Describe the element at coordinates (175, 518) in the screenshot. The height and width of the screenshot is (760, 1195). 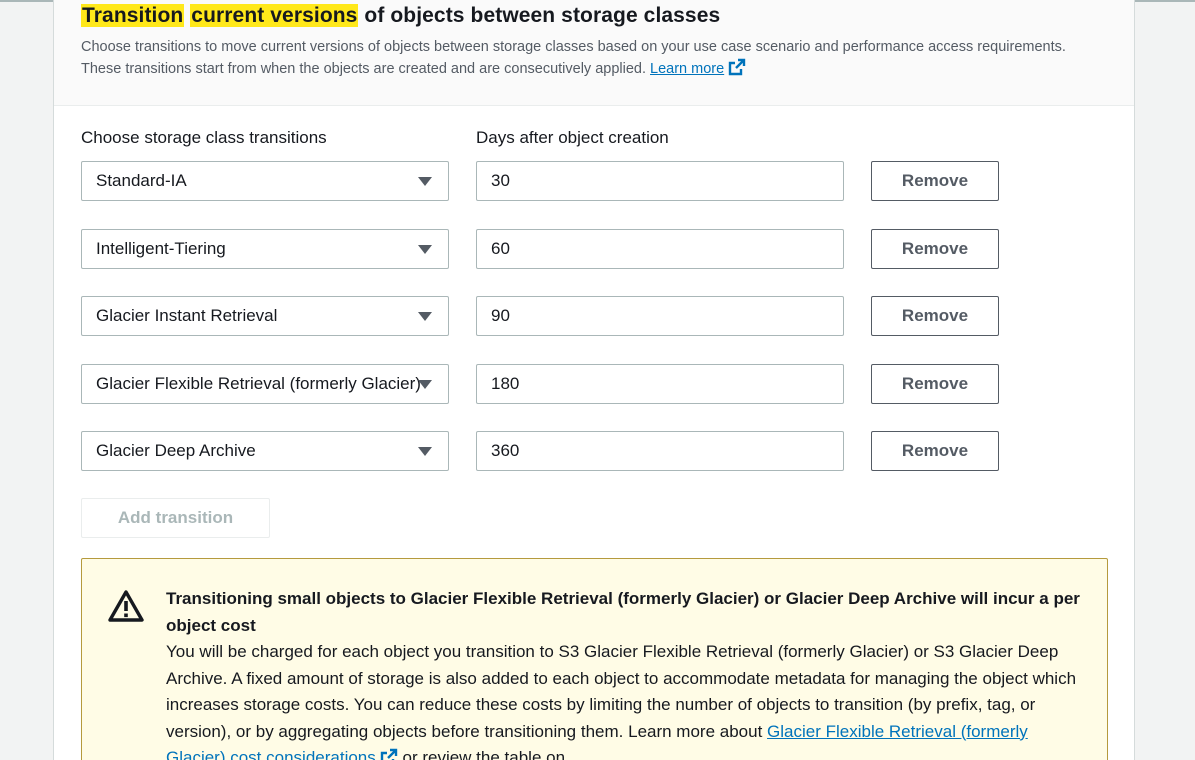
I see `add-transition-button: Add transition` at that location.